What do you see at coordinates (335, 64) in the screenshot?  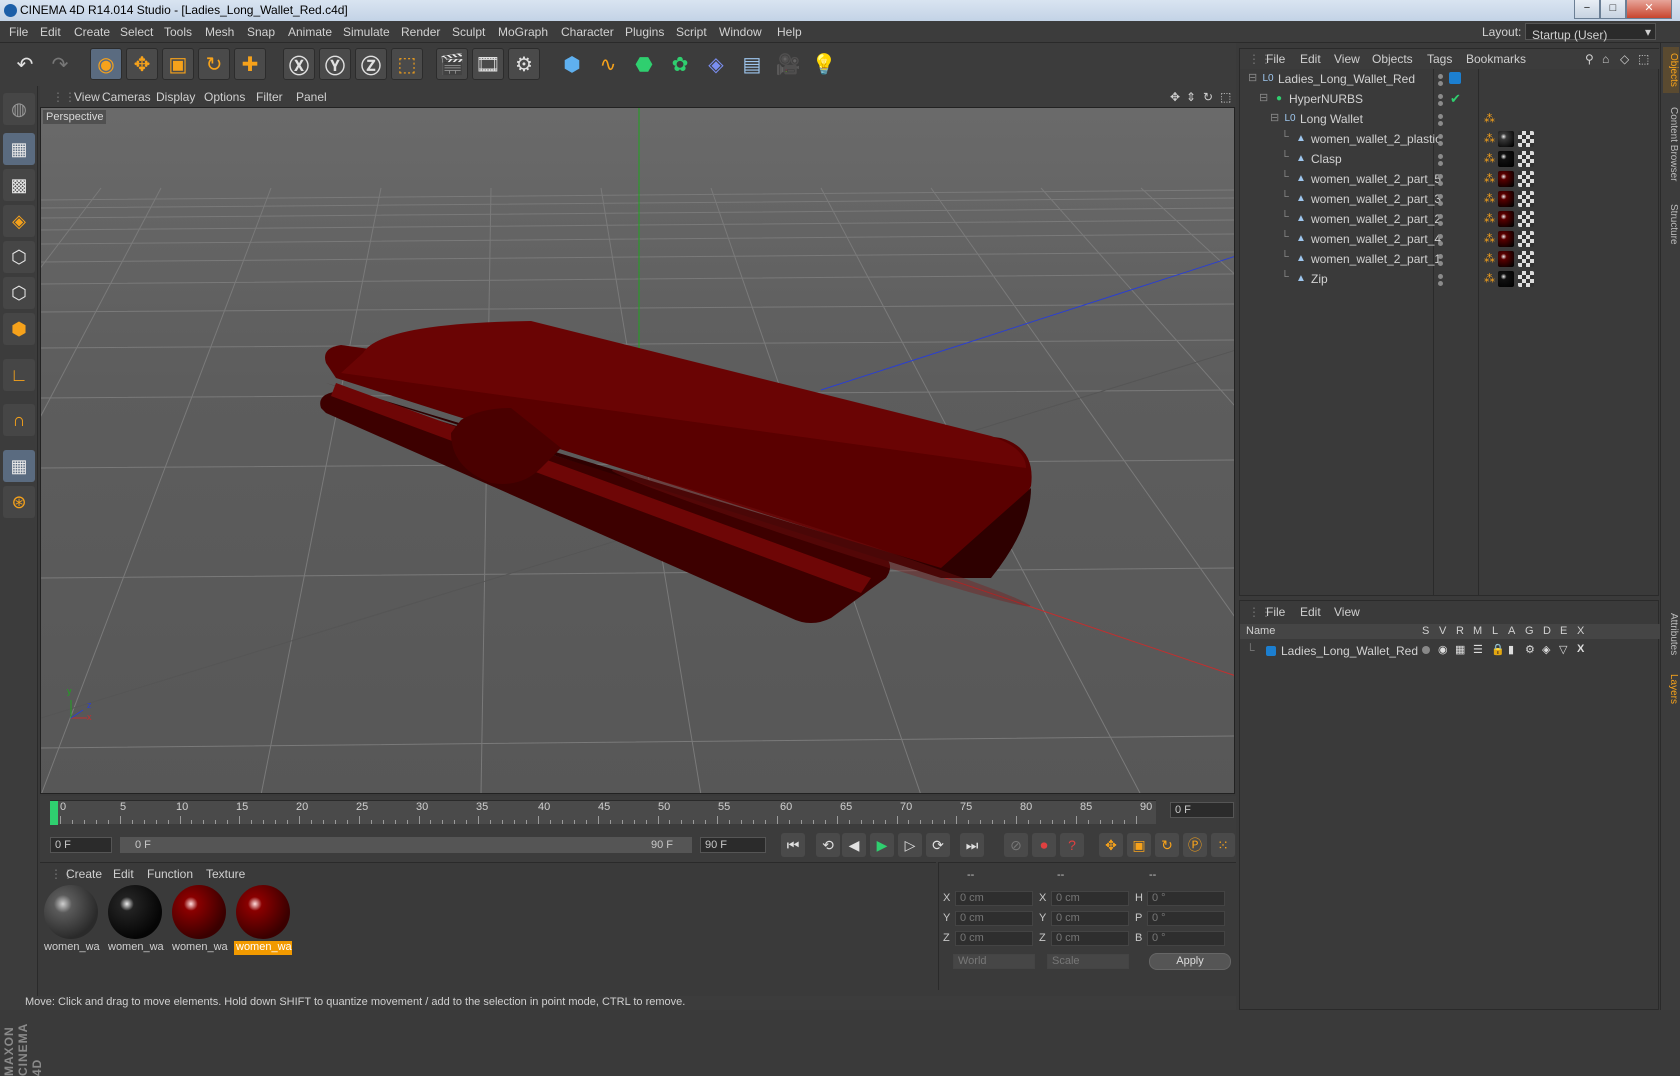 I see `y-axis-lock-icon: Ⓨ` at bounding box center [335, 64].